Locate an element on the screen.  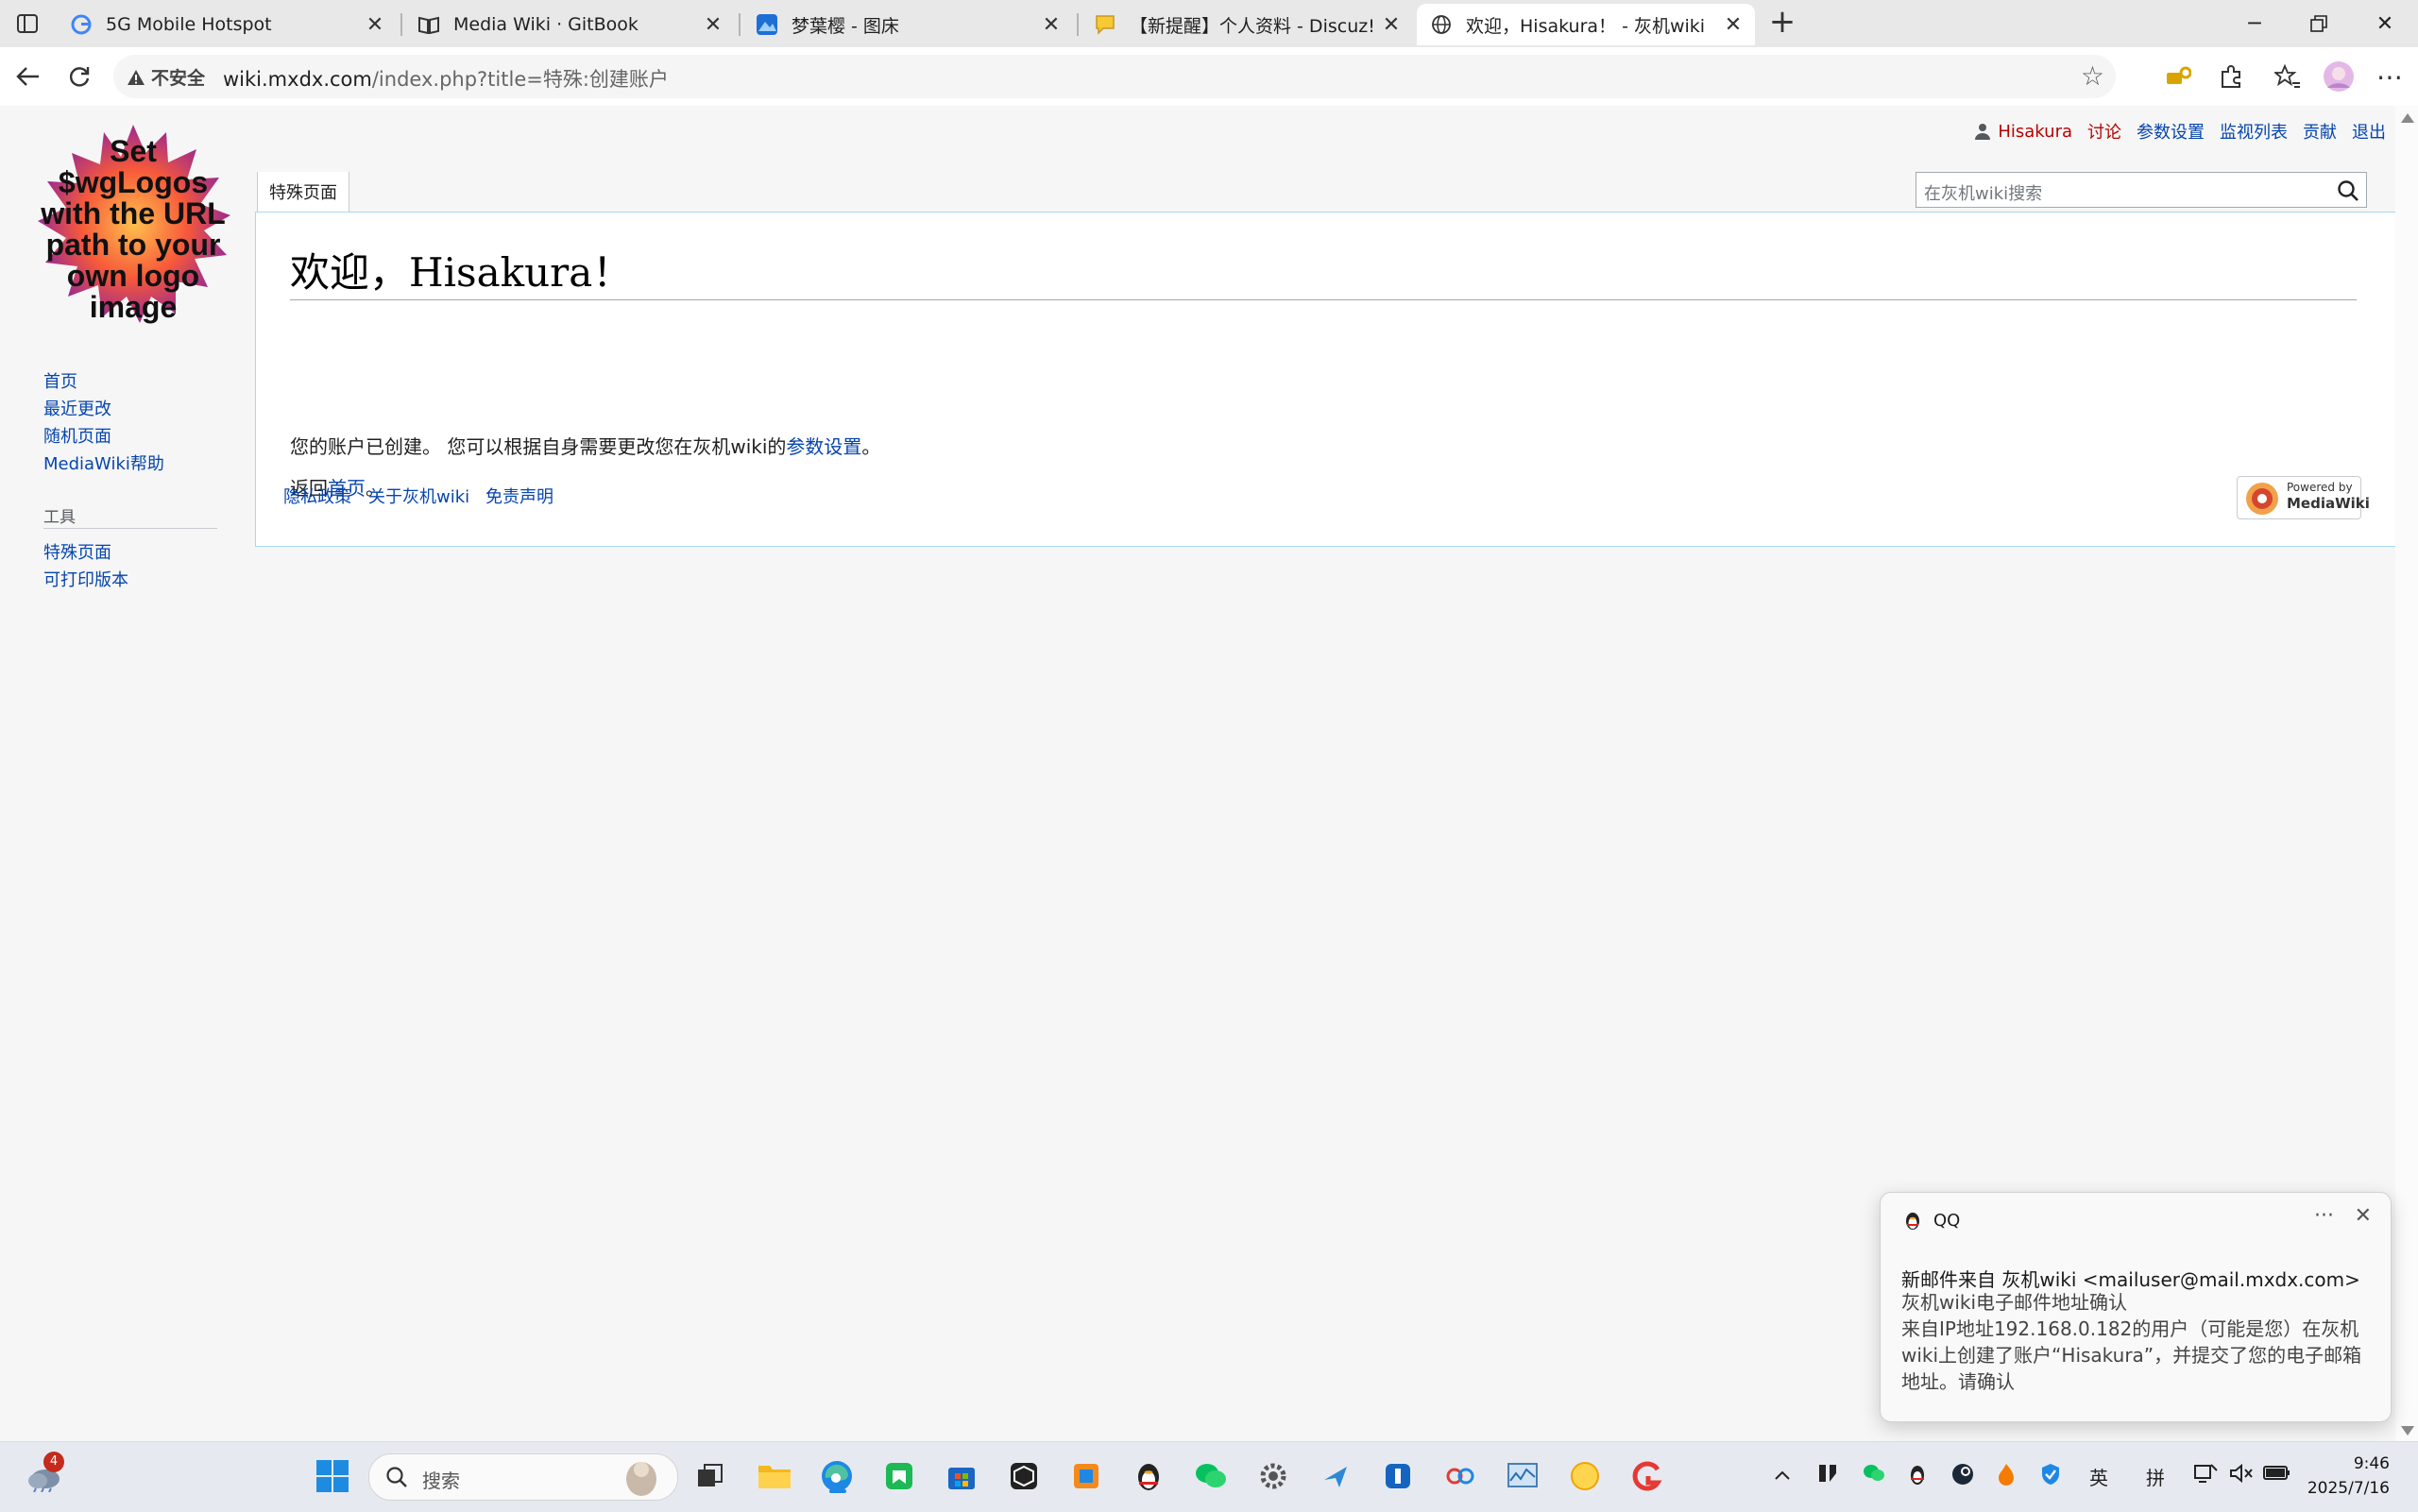
tray-qq-icon is located at coordinates (1917, 1476).